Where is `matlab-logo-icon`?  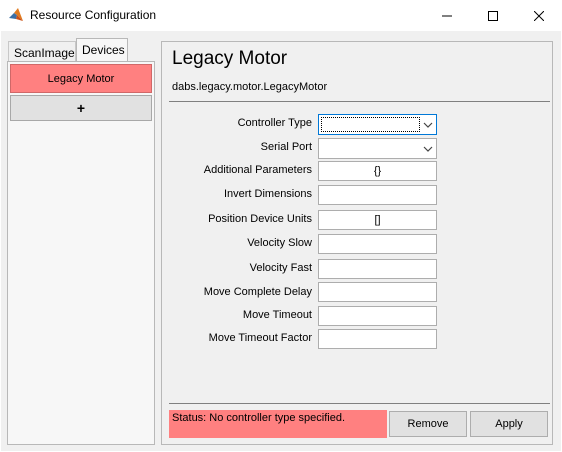
matlab-logo-icon is located at coordinates (16, 15).